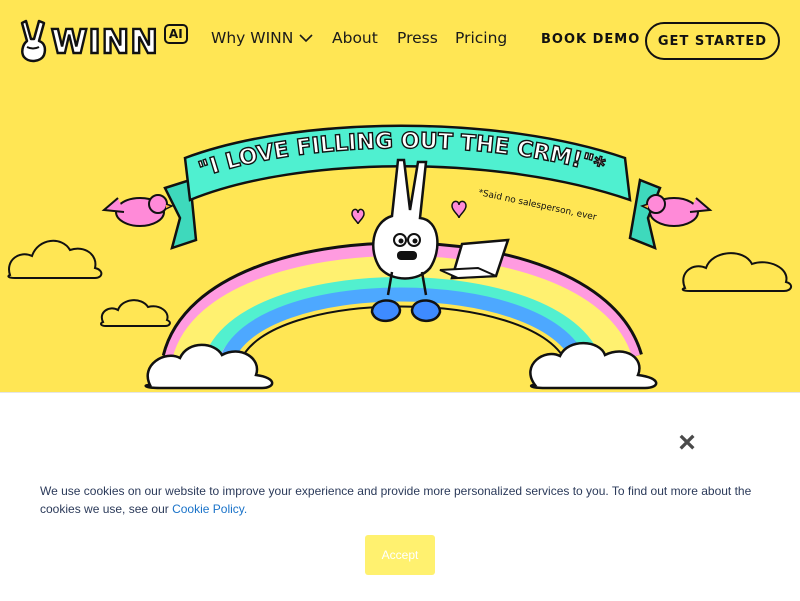 The width and height of the screenshot is (800, 601). I want to click on logo-wordmark: WINN, so click(104, 40).